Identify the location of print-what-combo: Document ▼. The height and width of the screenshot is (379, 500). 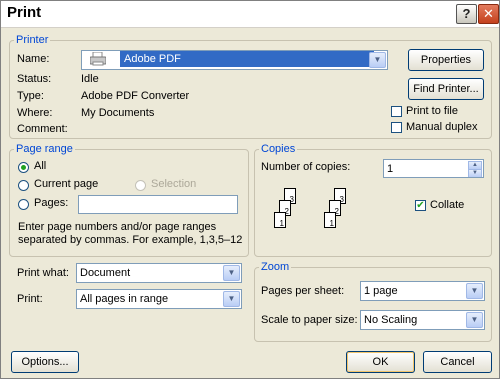
(159, 273).